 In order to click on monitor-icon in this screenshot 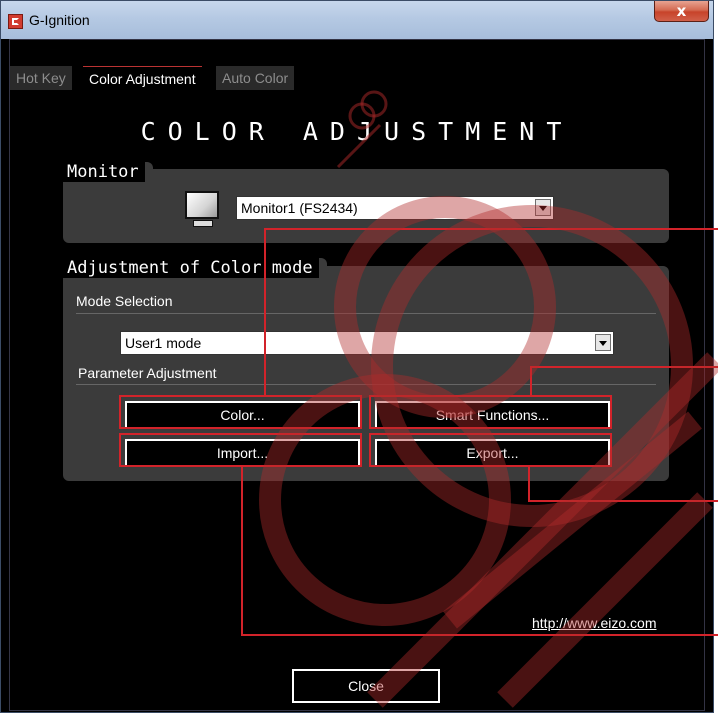, I will do `click(202, 205)`.